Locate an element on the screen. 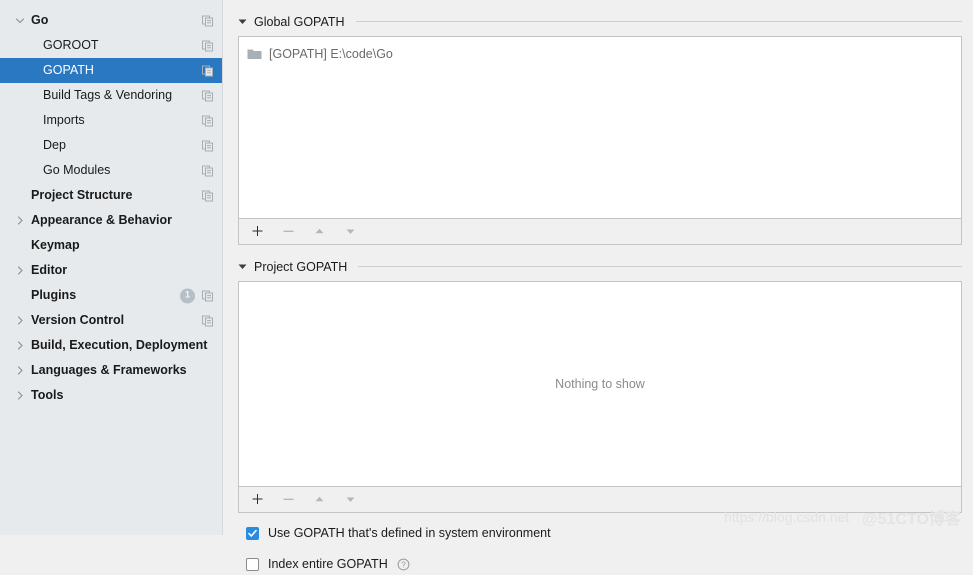  project-gopath-section-header: Project GOPATH is located at coordinates (600, 266).